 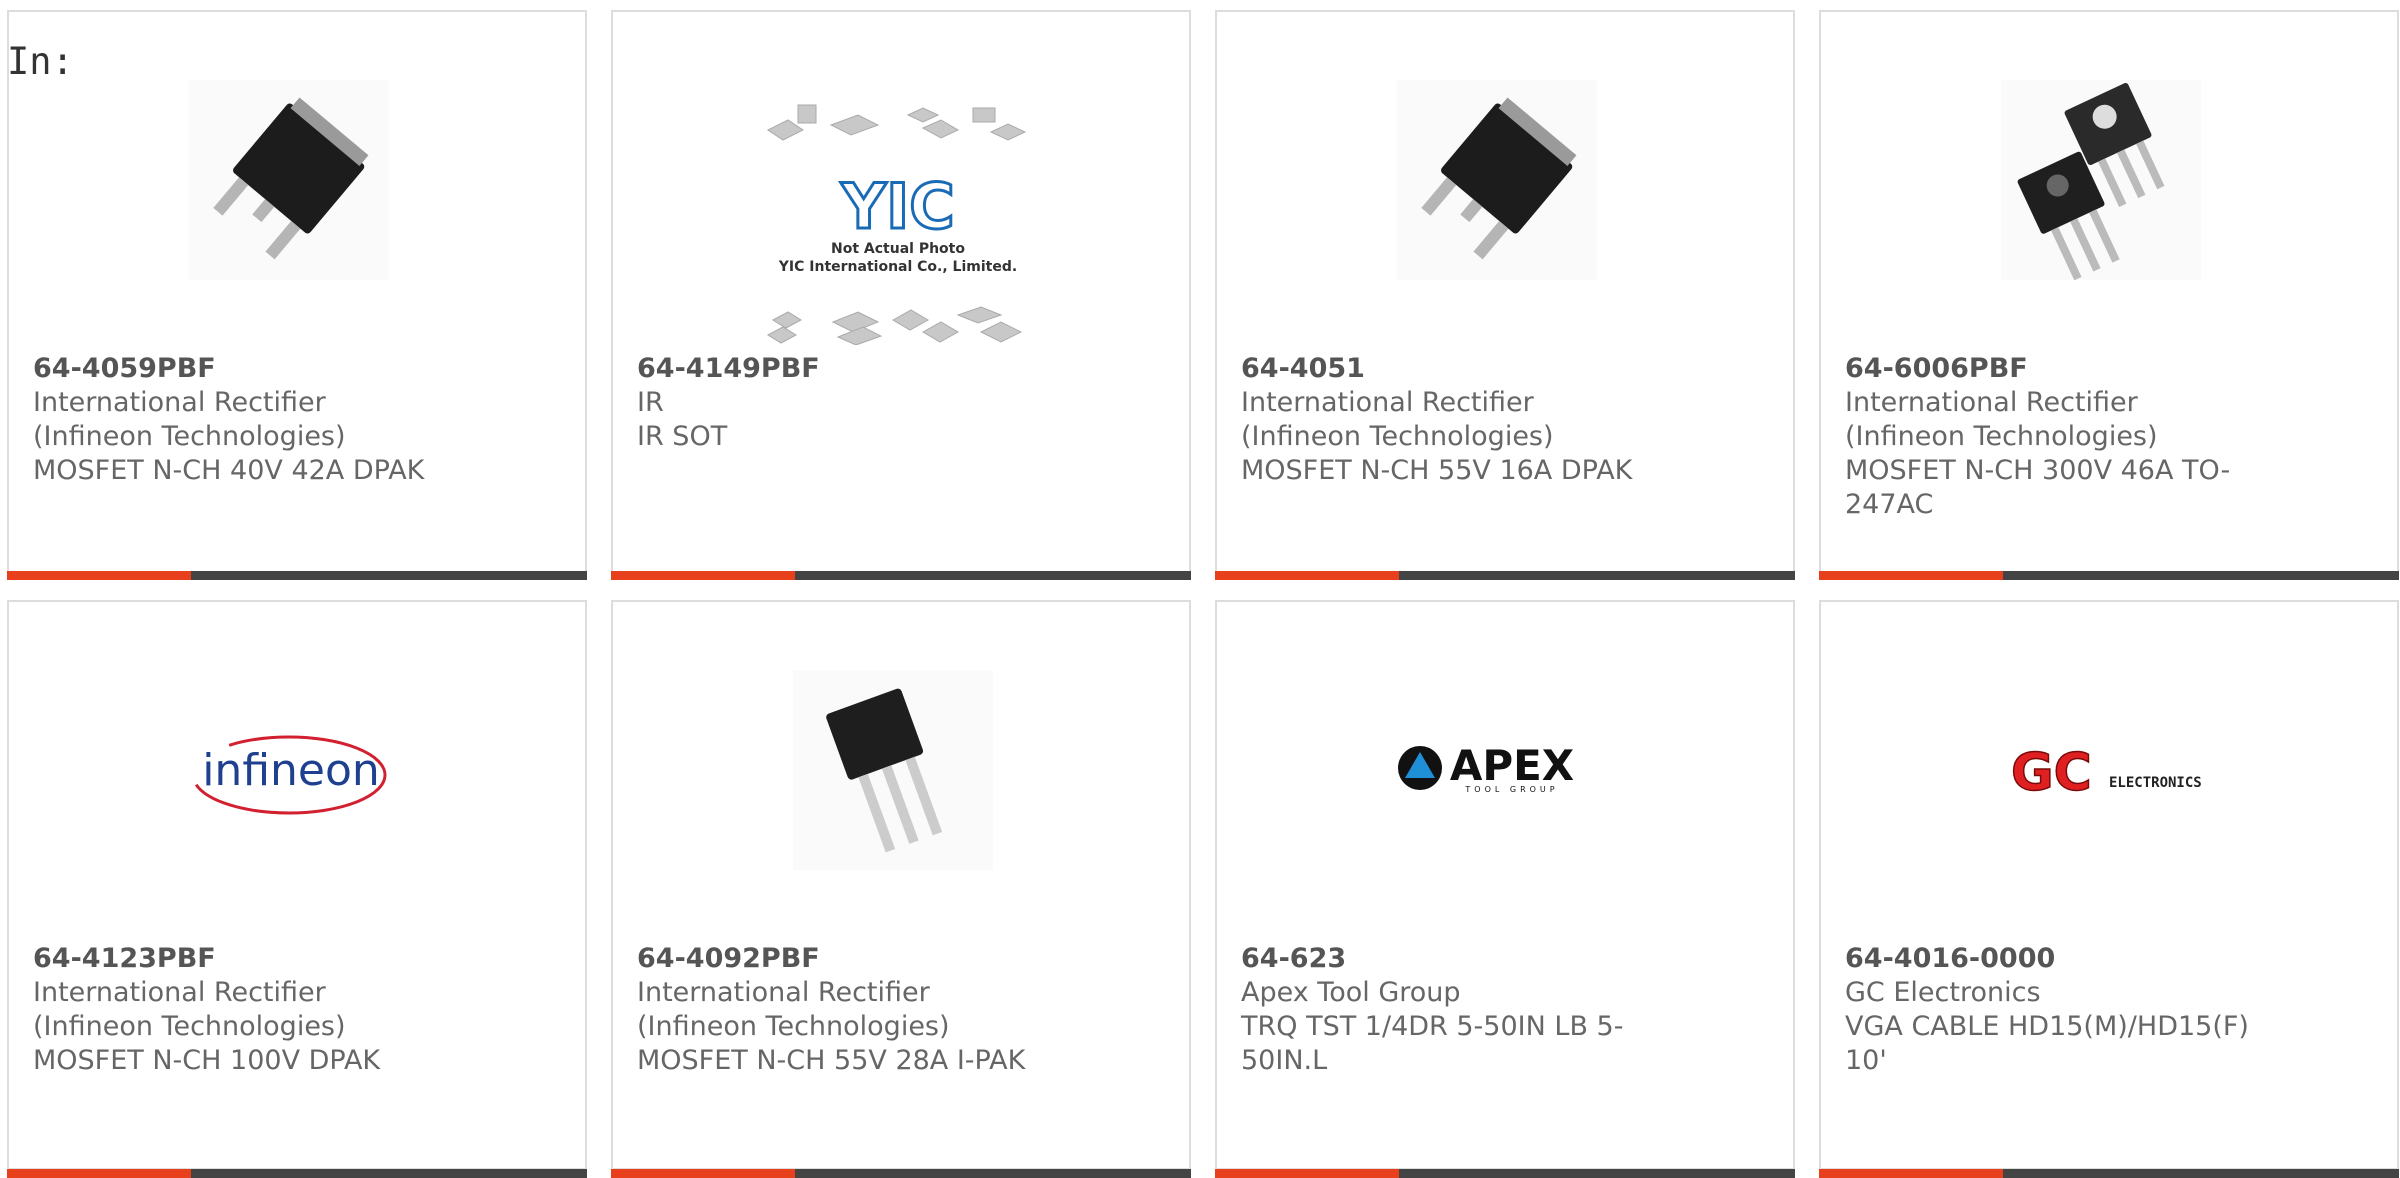 What do you see at coordinates (1512, 765) in the screenshot?
I see `apex-logo-text: APEX` at bounding box center [1512, 765].